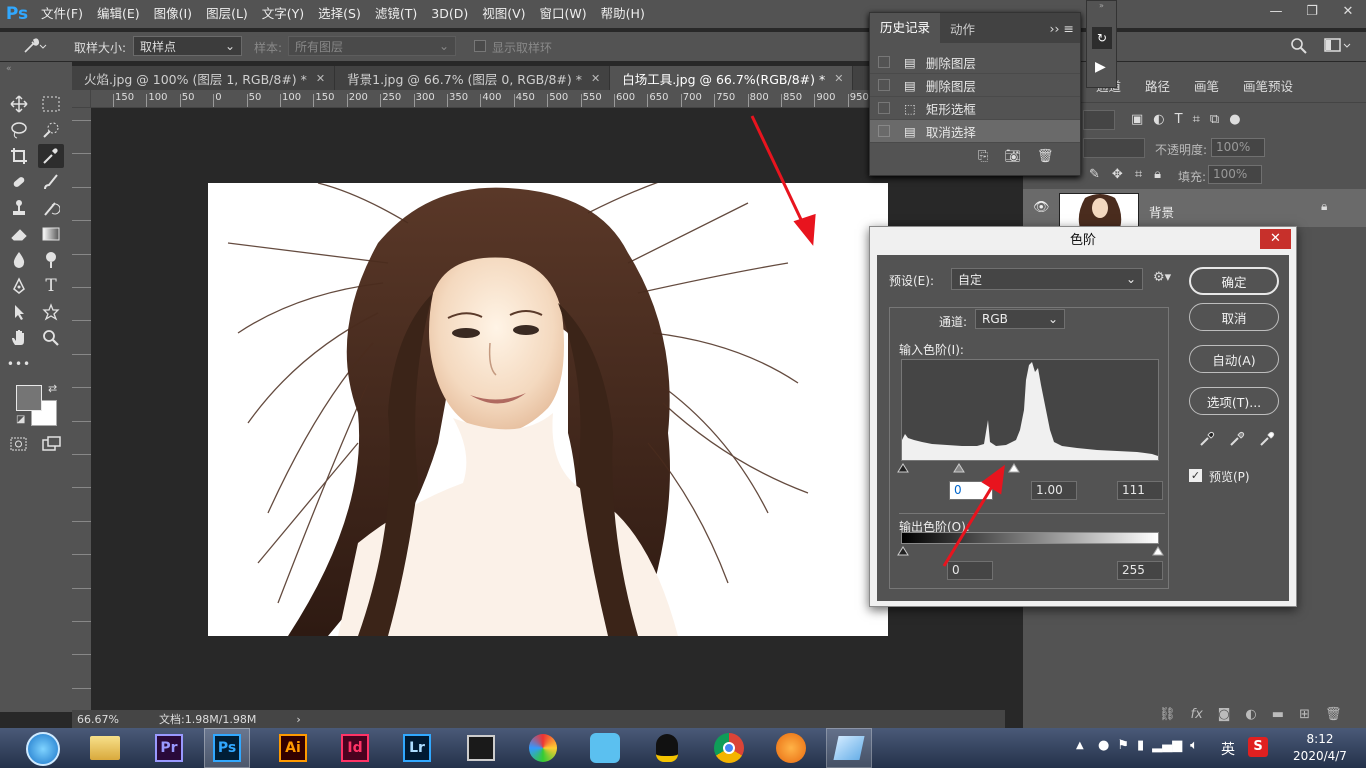 This screenshot has width=1366, height=768. I want to click on menu-select: 选择(S), so click(339, 14).